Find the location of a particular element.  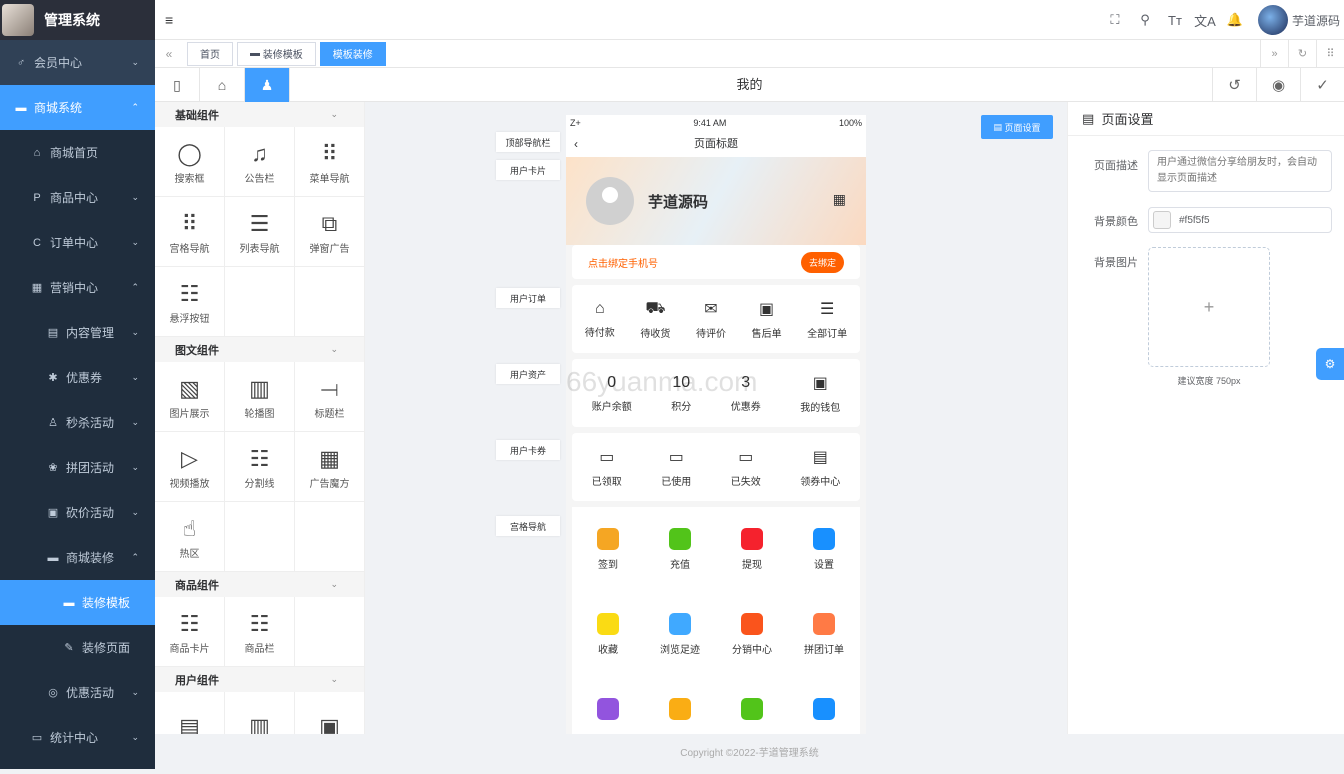

toolbar-icon: ⛶ is located at coordinates (1115, 20).